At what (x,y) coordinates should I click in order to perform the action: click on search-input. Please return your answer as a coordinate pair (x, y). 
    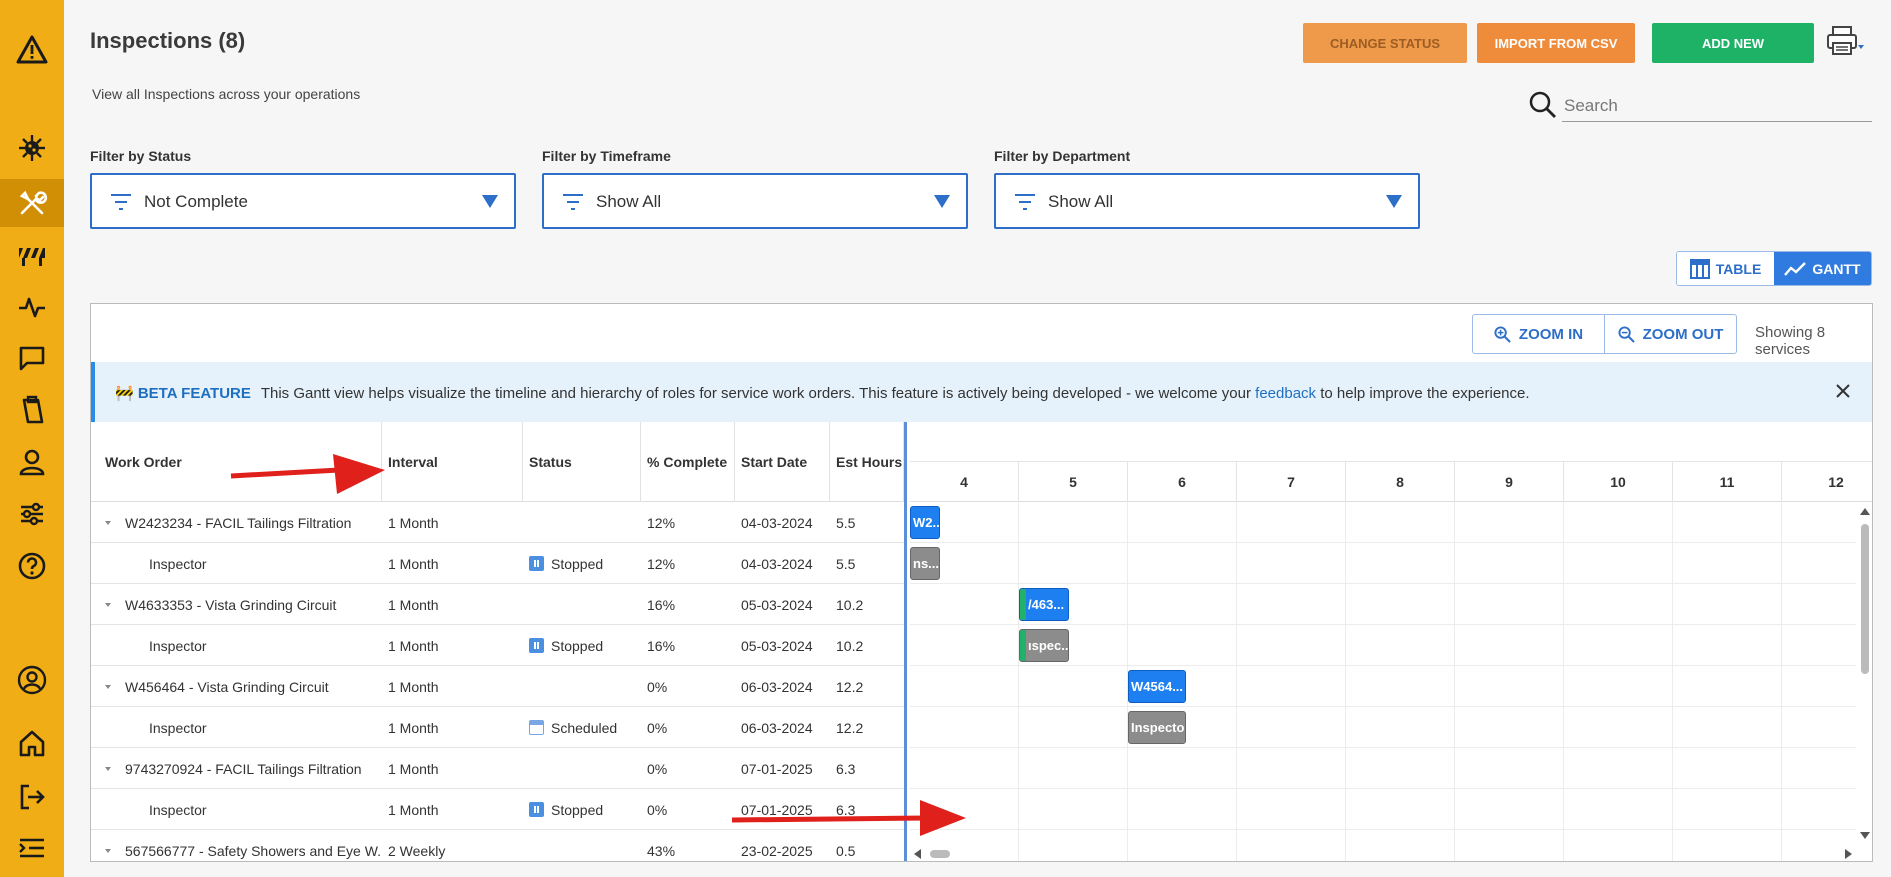
    Looking at the image, I should click on (1717, 106).